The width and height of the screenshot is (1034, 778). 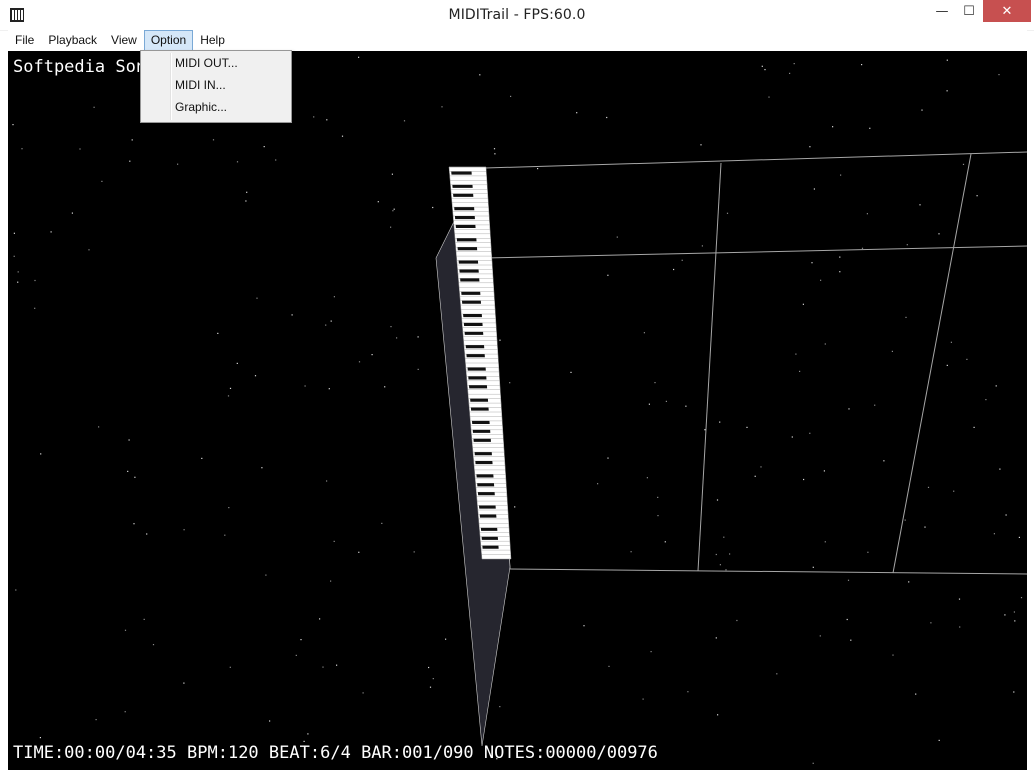 What do you see at coordinates (24, 40) in the screenshot?
I see `menu-file: File` at bounding box center [24, 40].